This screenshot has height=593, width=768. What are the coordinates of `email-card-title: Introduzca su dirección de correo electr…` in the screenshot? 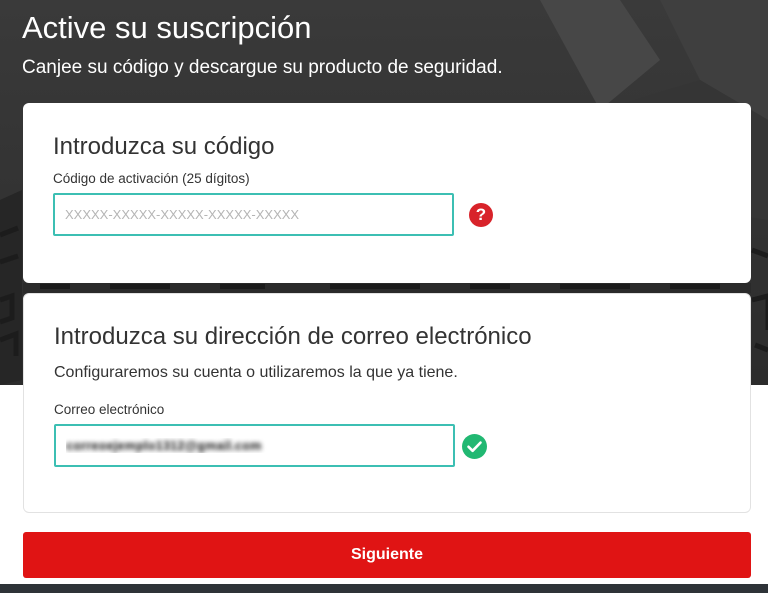 It's located at (293, 336).